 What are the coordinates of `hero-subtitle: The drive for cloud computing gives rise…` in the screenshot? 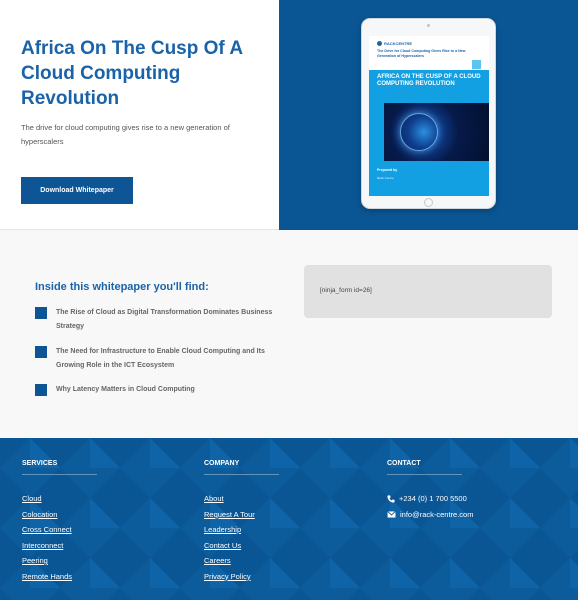 It's located at (125, 134).